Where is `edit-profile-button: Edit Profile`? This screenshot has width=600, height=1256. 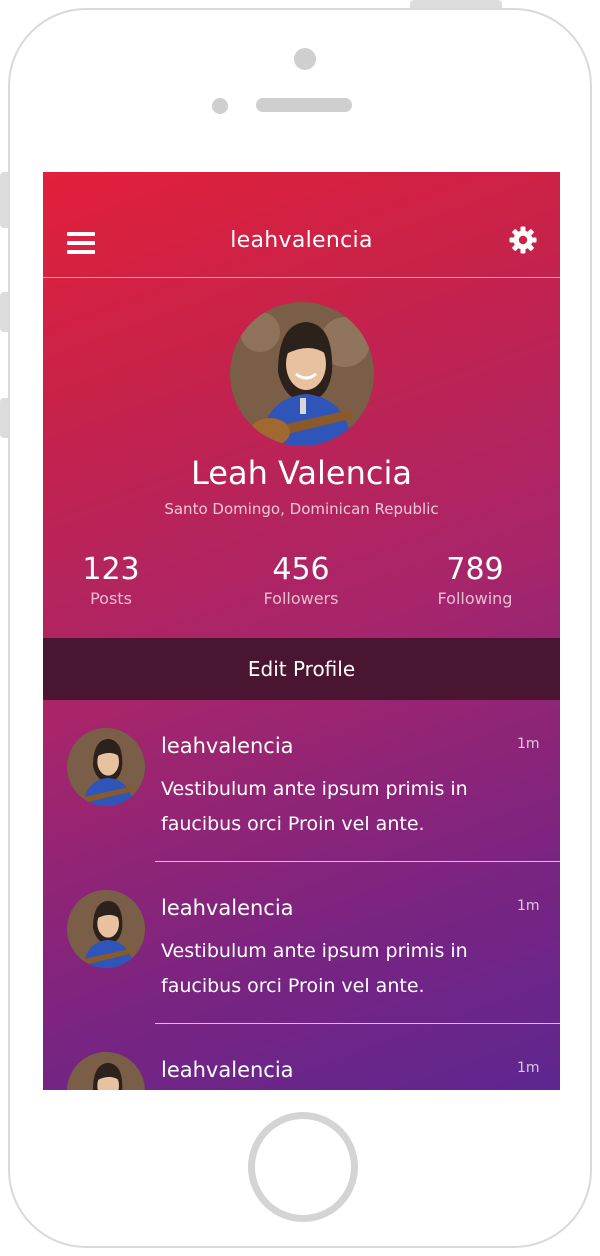
edit-profile-button: Edit Profile is located at coordinates (301, 669).